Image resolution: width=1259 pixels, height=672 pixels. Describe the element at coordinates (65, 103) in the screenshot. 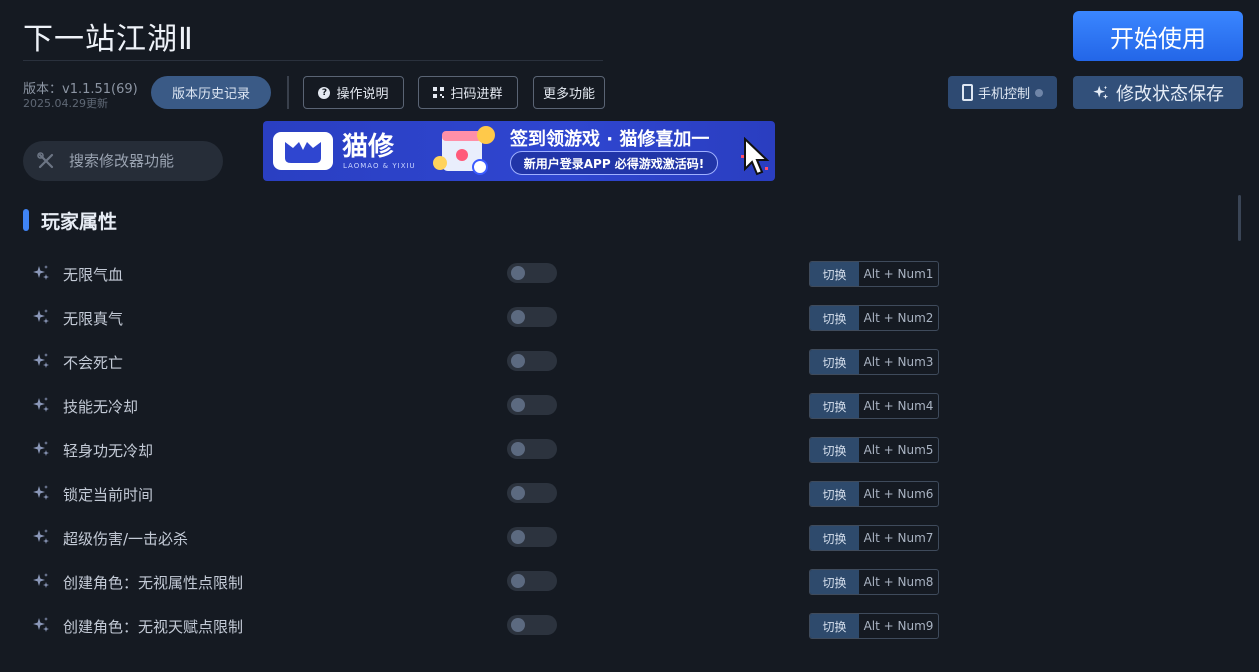

I see `version-date: 2025.04.29更新` at that location.